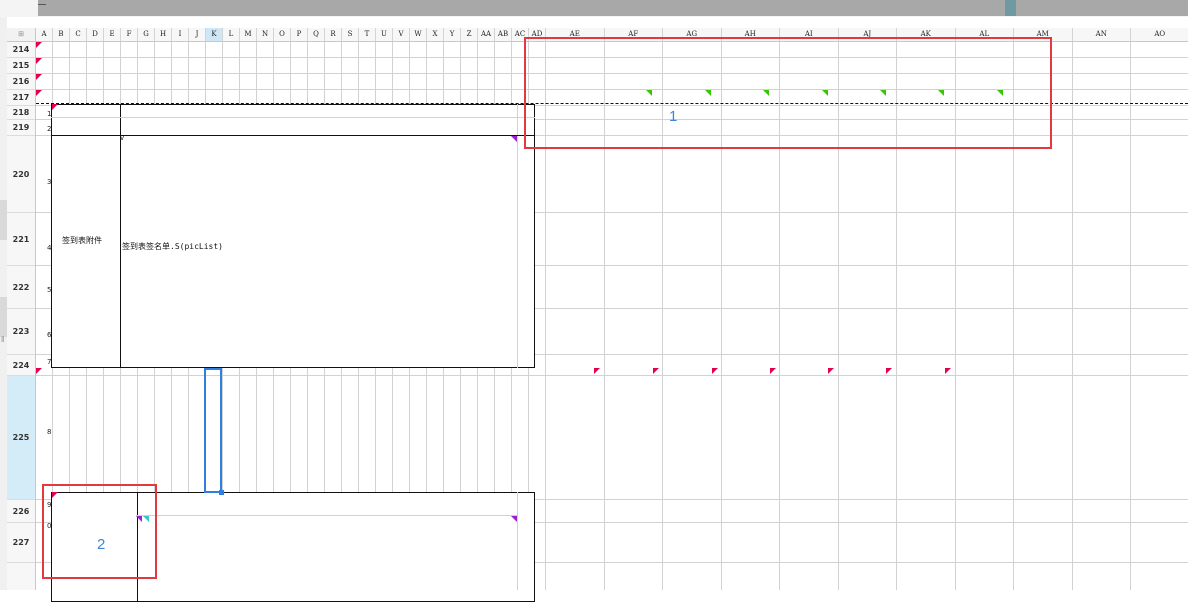  I want to click on column-header-m: M, so click(248, 34).